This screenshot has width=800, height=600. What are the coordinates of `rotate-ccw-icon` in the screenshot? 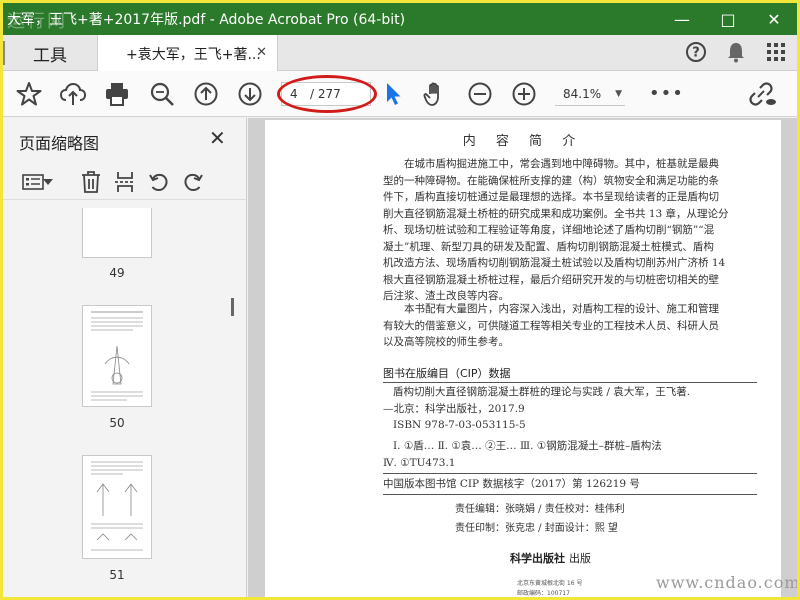 It's located at (159, 182).